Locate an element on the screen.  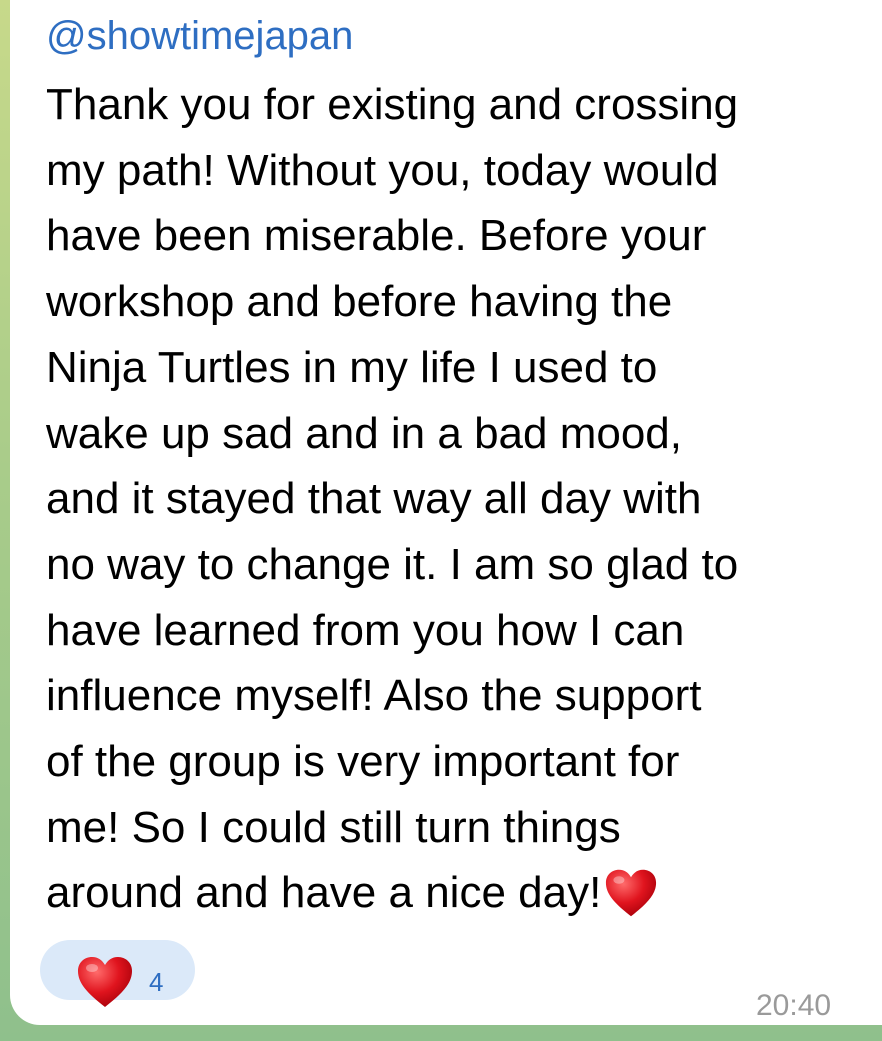
message-line: no way to change it. I am so glad to is located at coordinates (392, 564).